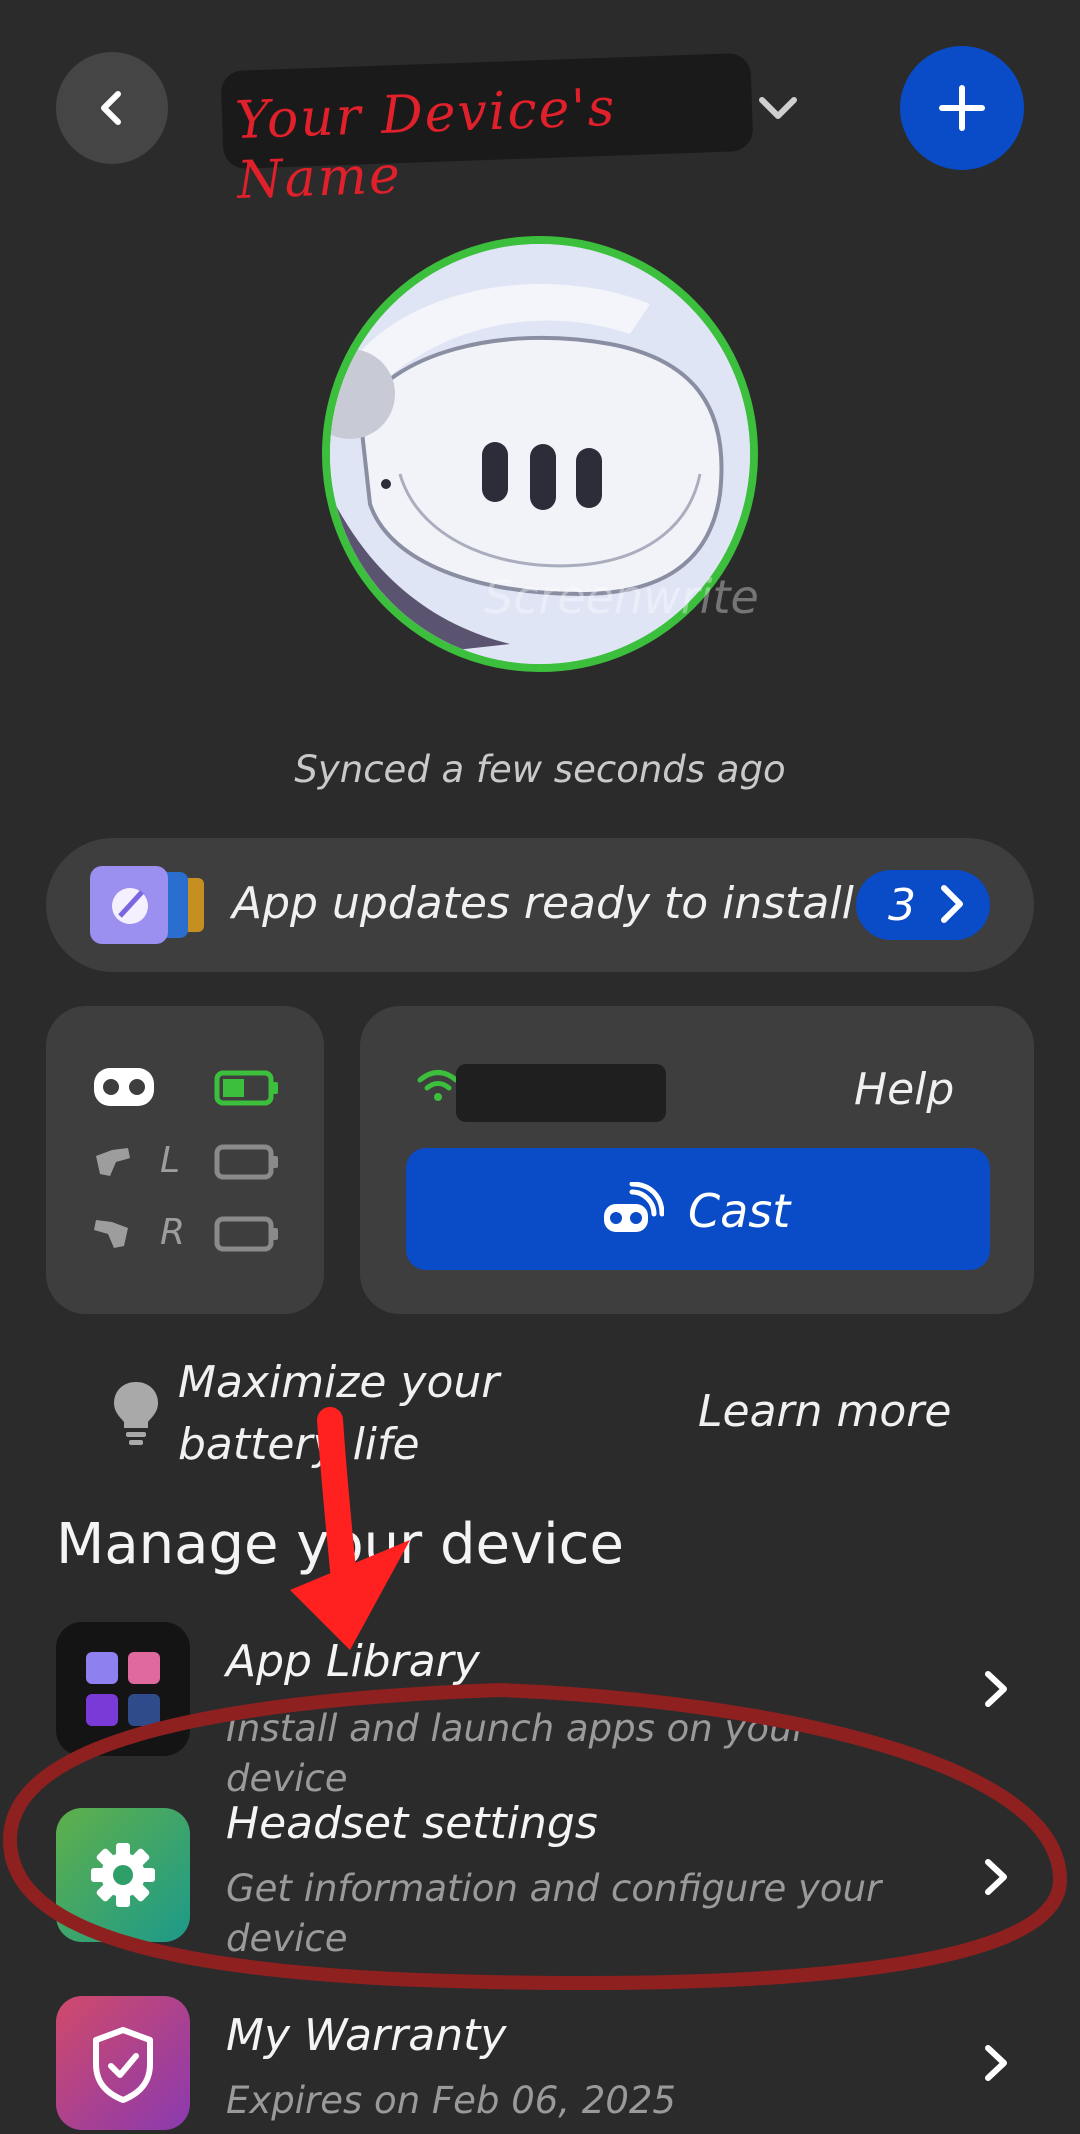 This screenshot has height=2134, width=1080. Describe the element at coordinates (778, 108) in the screenshot. I see `chevron-down-icon` at that location.